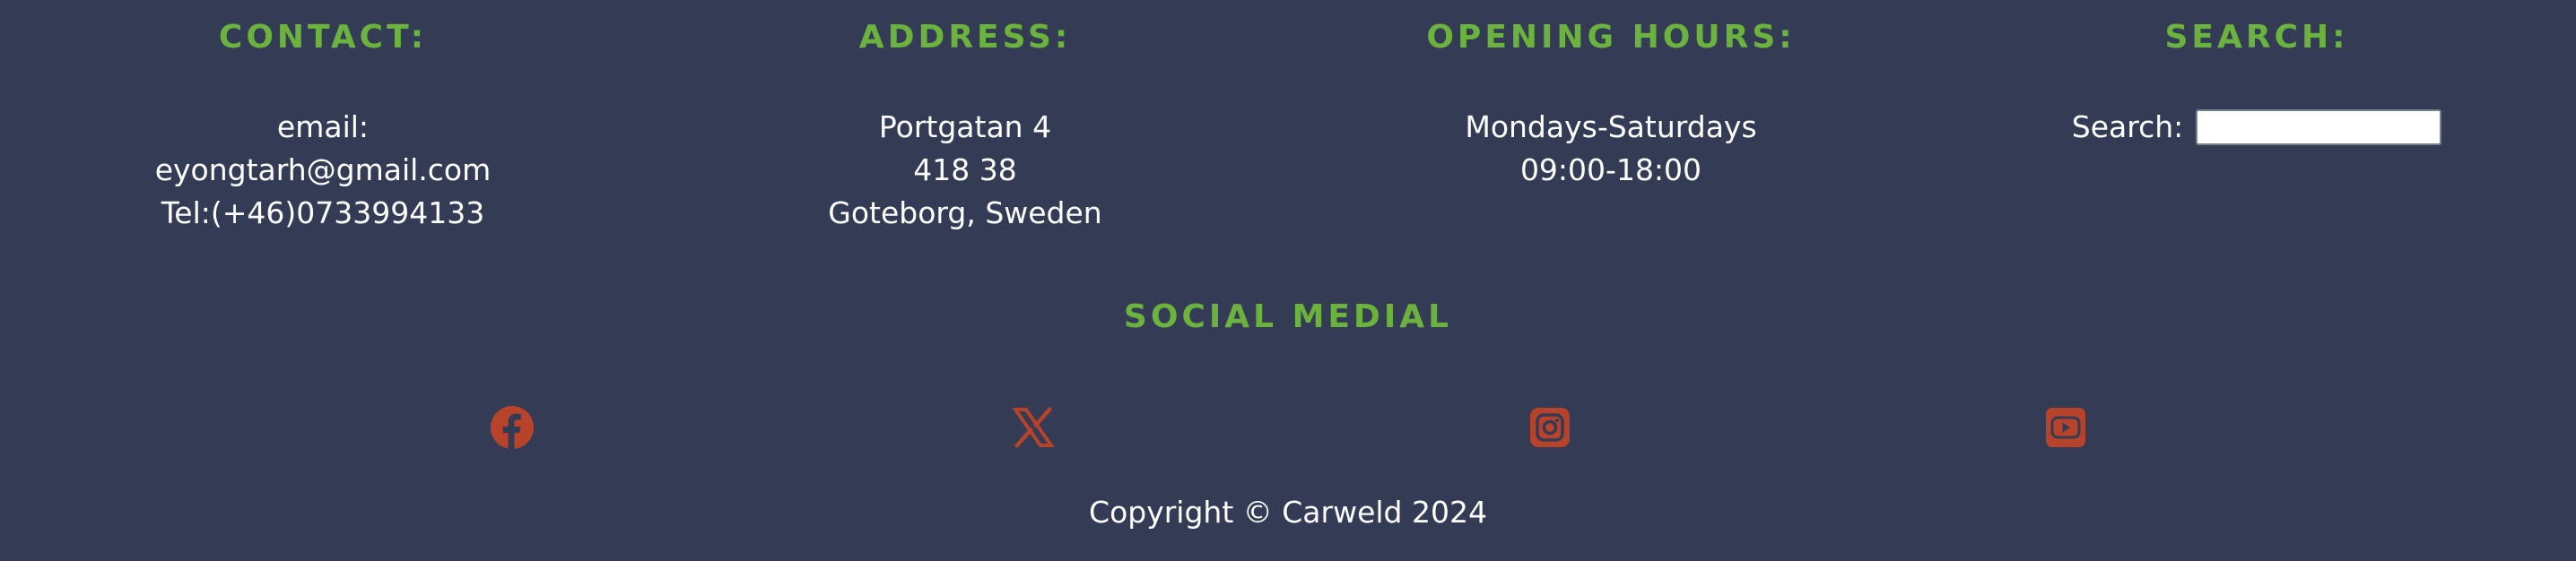 The height and width of the screenshot is (561, 2576). What do you see at coordinates (2256, 38) in the screenshot?
I see `search-heading: SEARCH:` at bounding box center [2256, 38].